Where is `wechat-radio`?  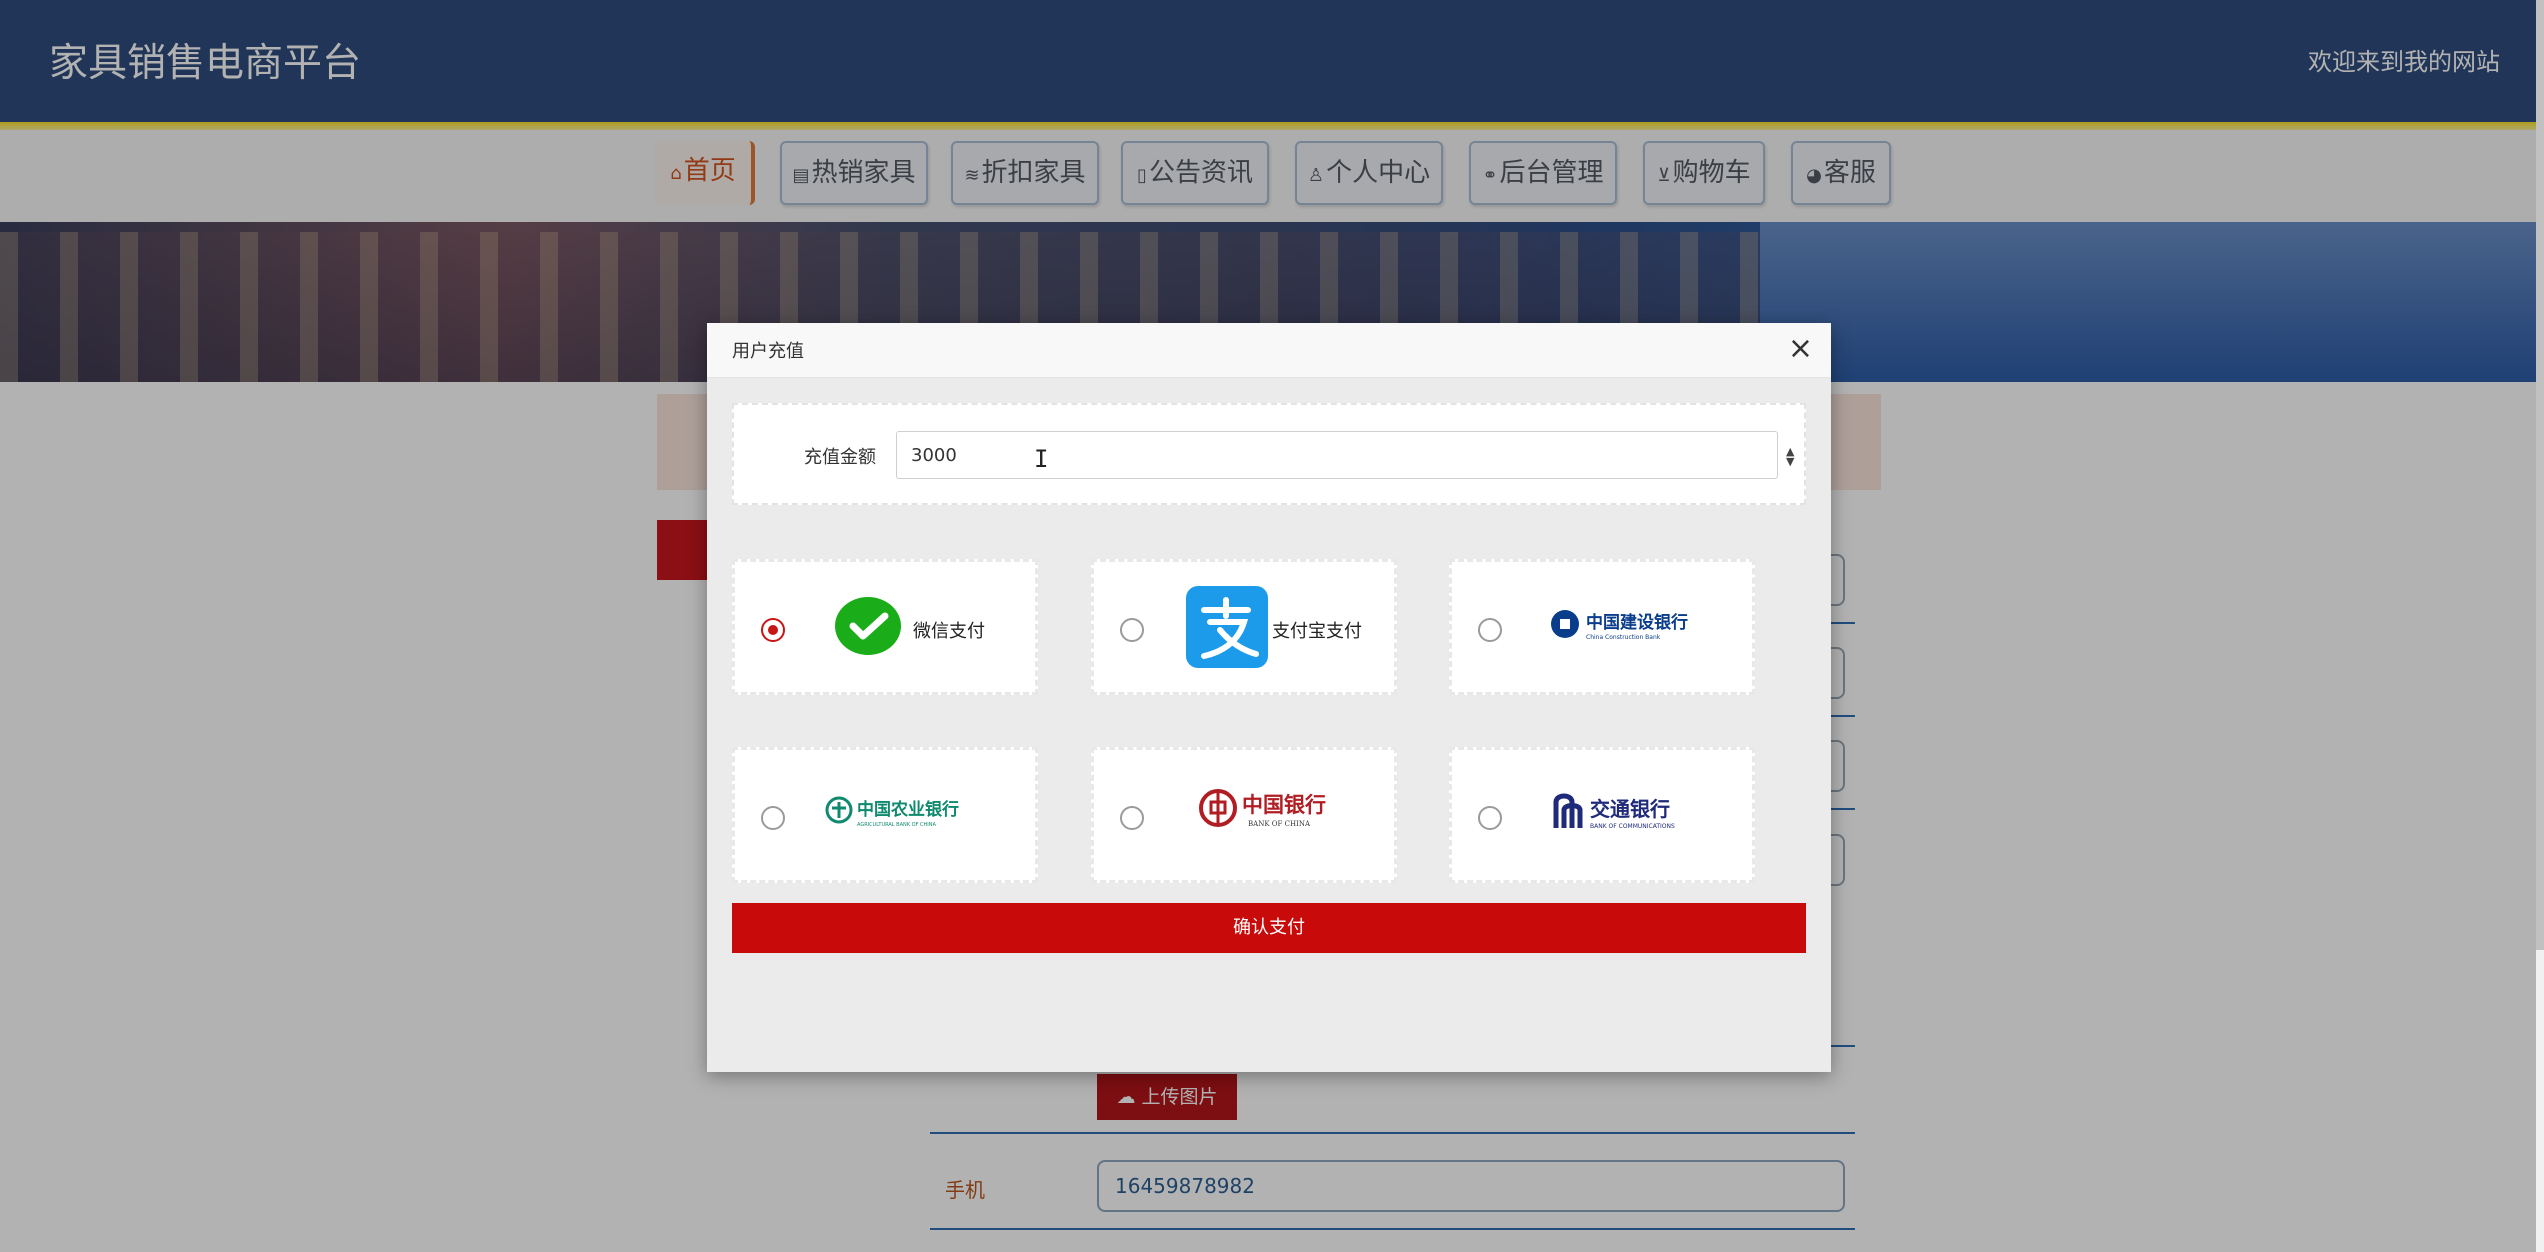 wechat-radio is located at coordinates (773, 630).